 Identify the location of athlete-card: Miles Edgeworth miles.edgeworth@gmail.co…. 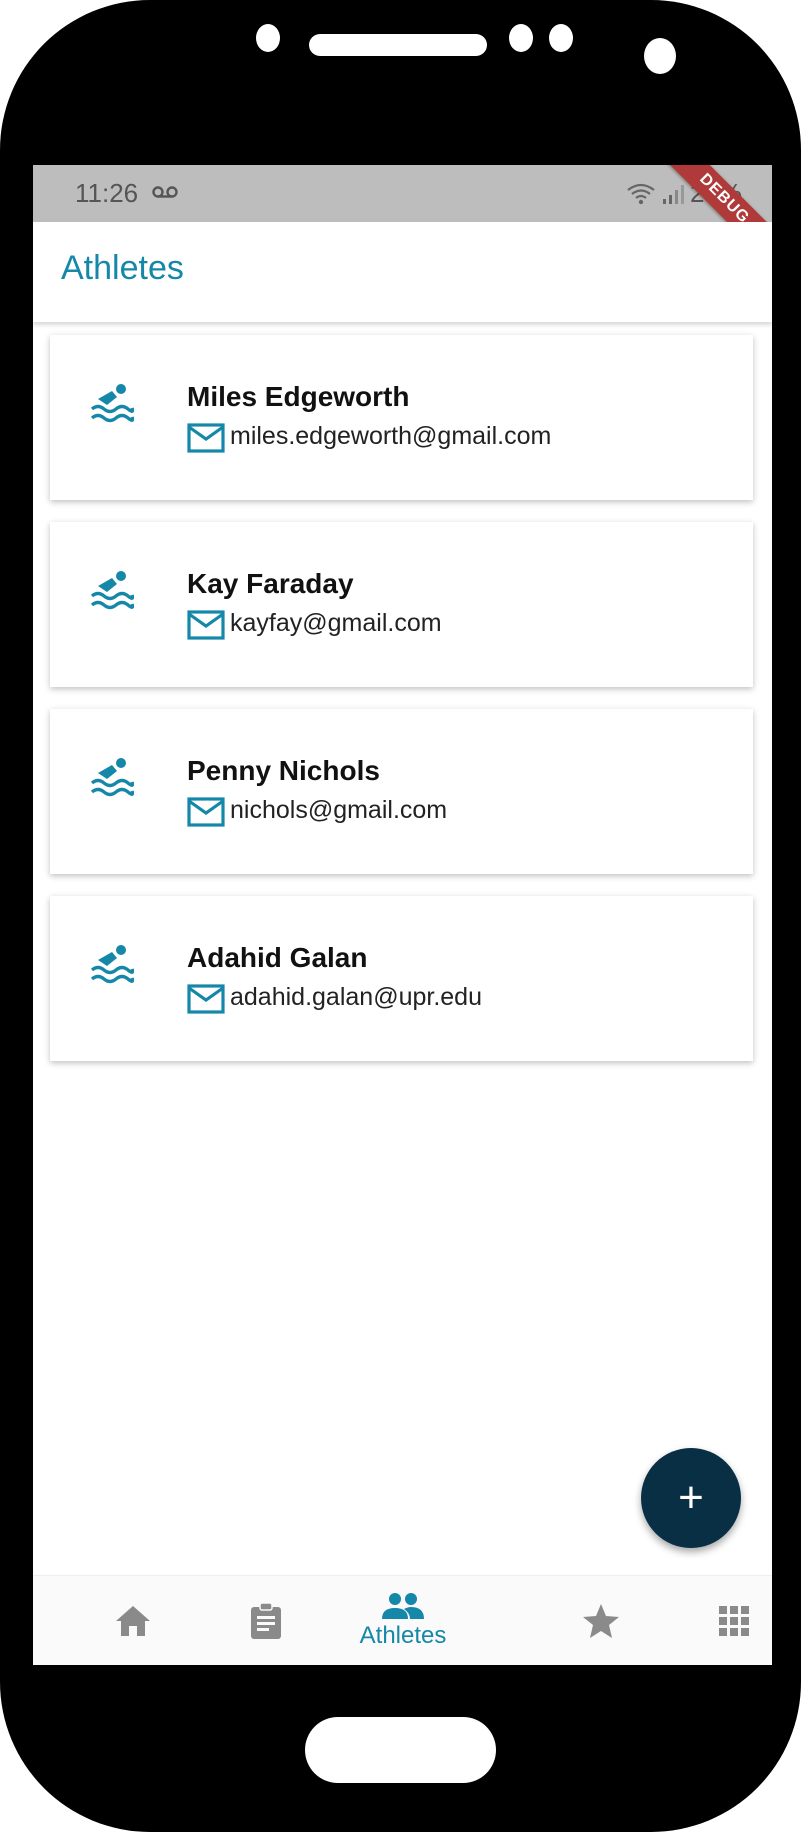
(401, 417).